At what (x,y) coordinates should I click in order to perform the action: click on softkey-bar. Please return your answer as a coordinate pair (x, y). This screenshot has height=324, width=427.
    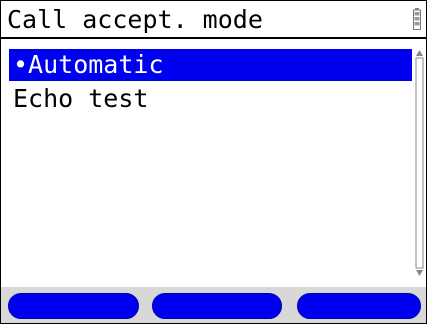
    Looking at the image, I should click on (213, 305).